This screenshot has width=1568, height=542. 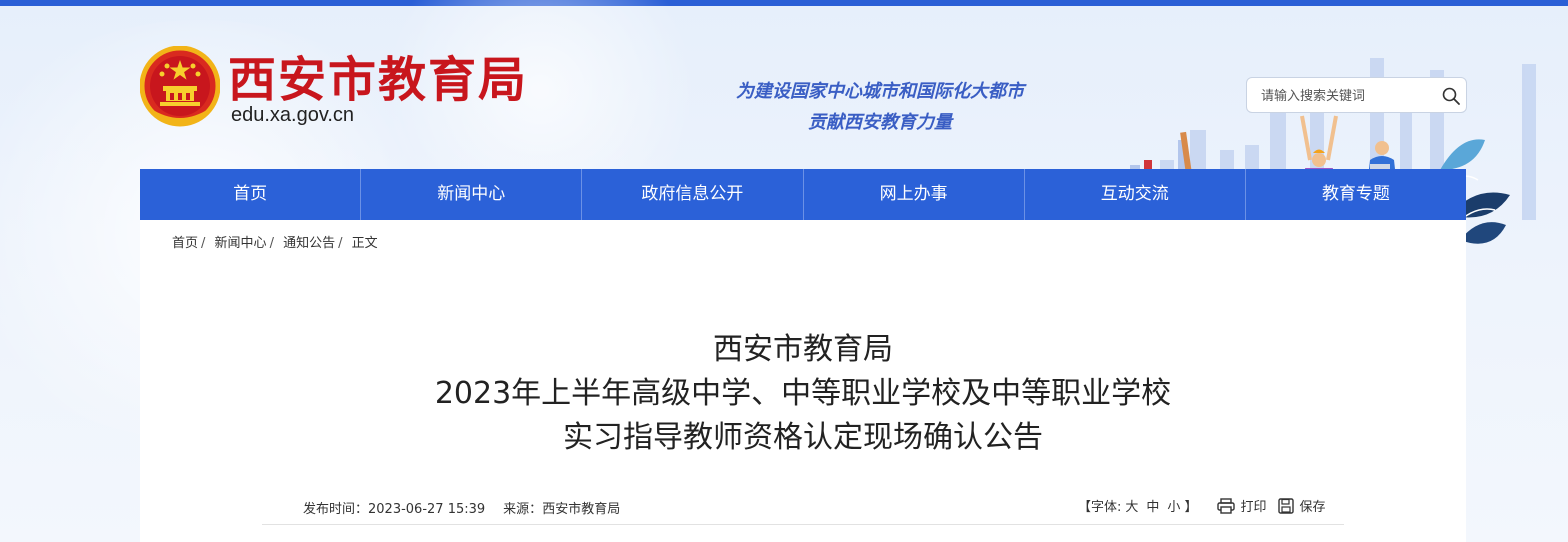 What do you see at coordinates (880, 107) in the screenshot?
I see `slogan: 为建设国家中心城市和国际化大都市 贡献西安教育力量` at bounding box center [880, 107].